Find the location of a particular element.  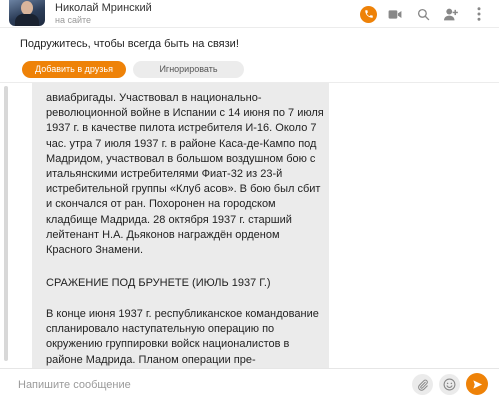

more-icon is located at coordinates (479, 14).